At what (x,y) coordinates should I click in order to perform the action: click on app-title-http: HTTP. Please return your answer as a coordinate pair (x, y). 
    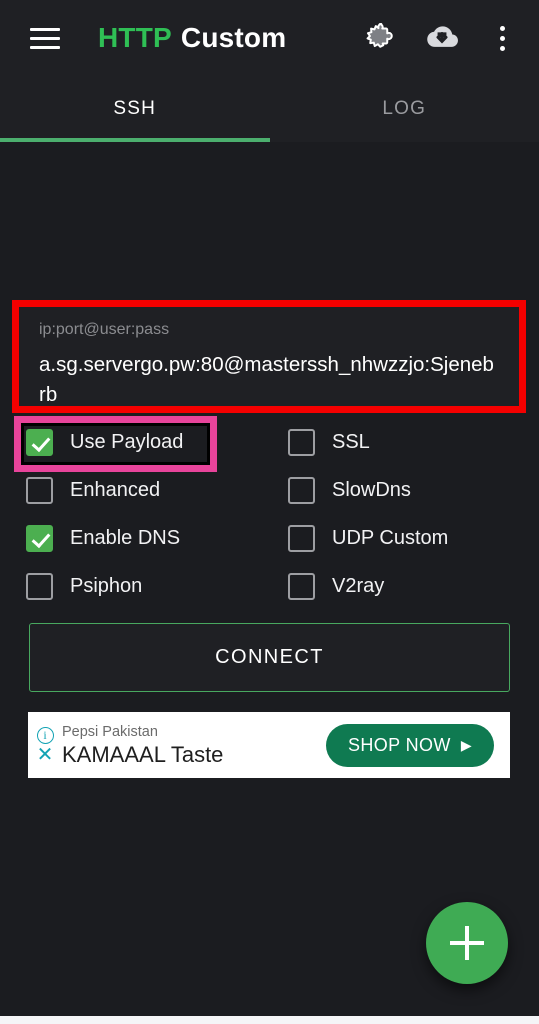
    Looking at the image, I should click on (135, 37).